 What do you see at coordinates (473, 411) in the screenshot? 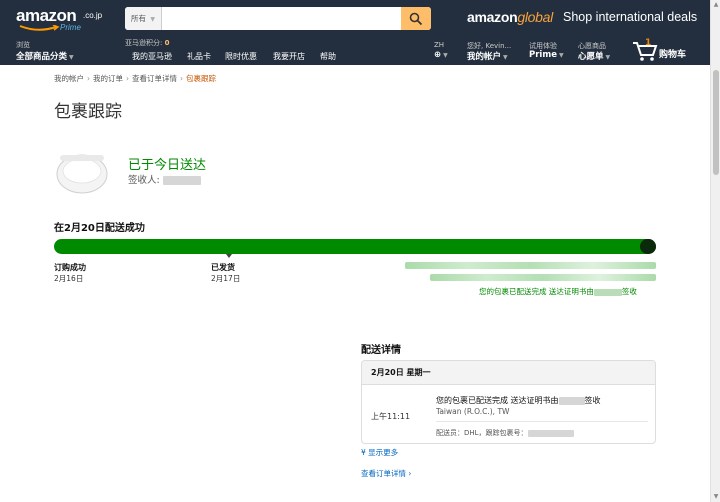
I see `details-location: Taiwan (R.O.C.), TW` at bounding box center [473, 411].